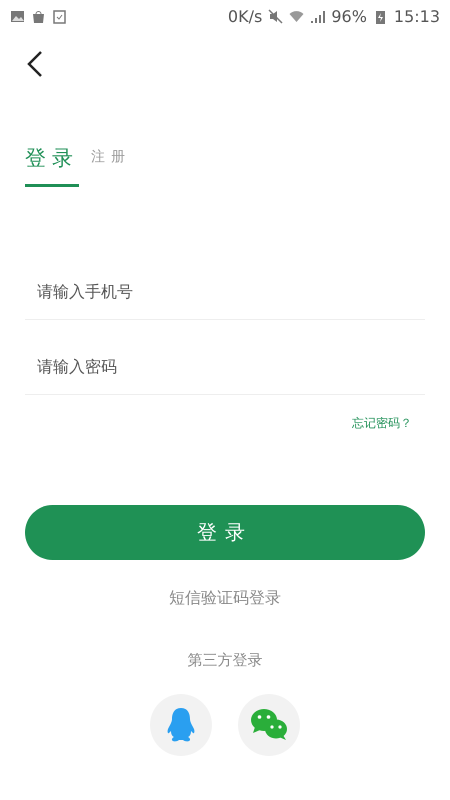  I want to click on back-icon, so click(35, 64).